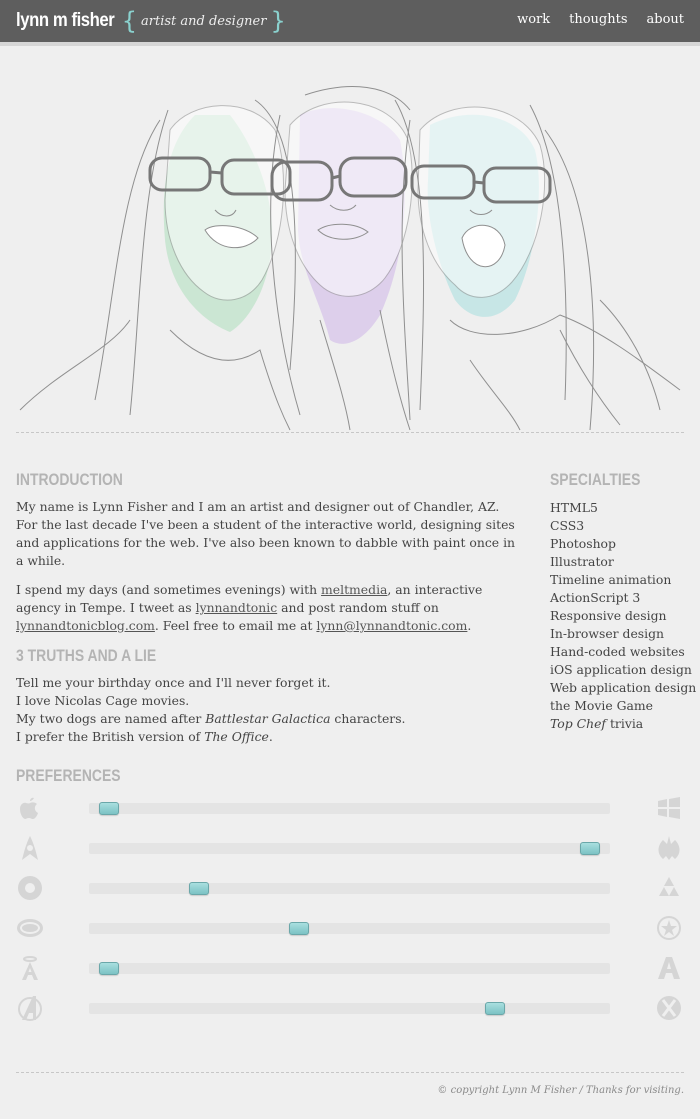 Image resolution: width=700 pixels, height=1119 pixels. I want to click on list-item: the Movie Game, so click(601, 705).